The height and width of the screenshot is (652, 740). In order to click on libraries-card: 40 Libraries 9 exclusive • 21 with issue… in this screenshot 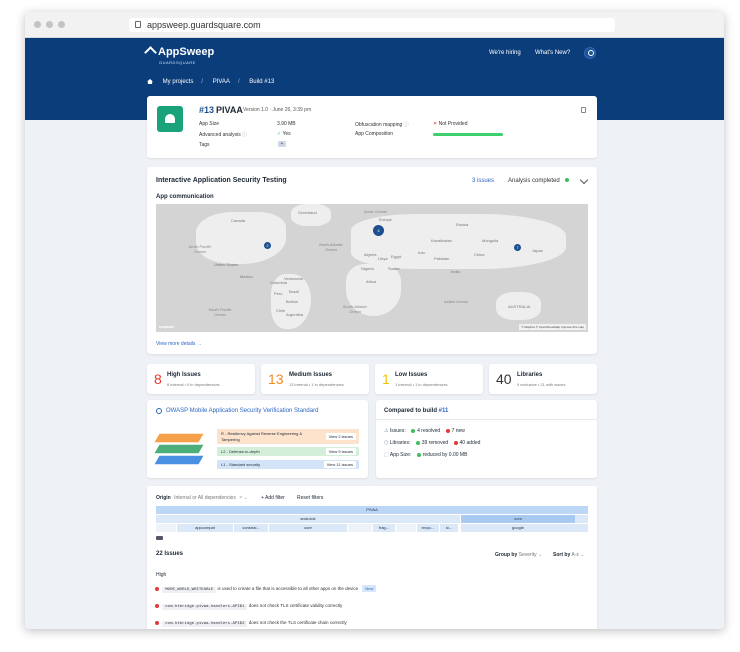, I will do `click(543, 379)`.